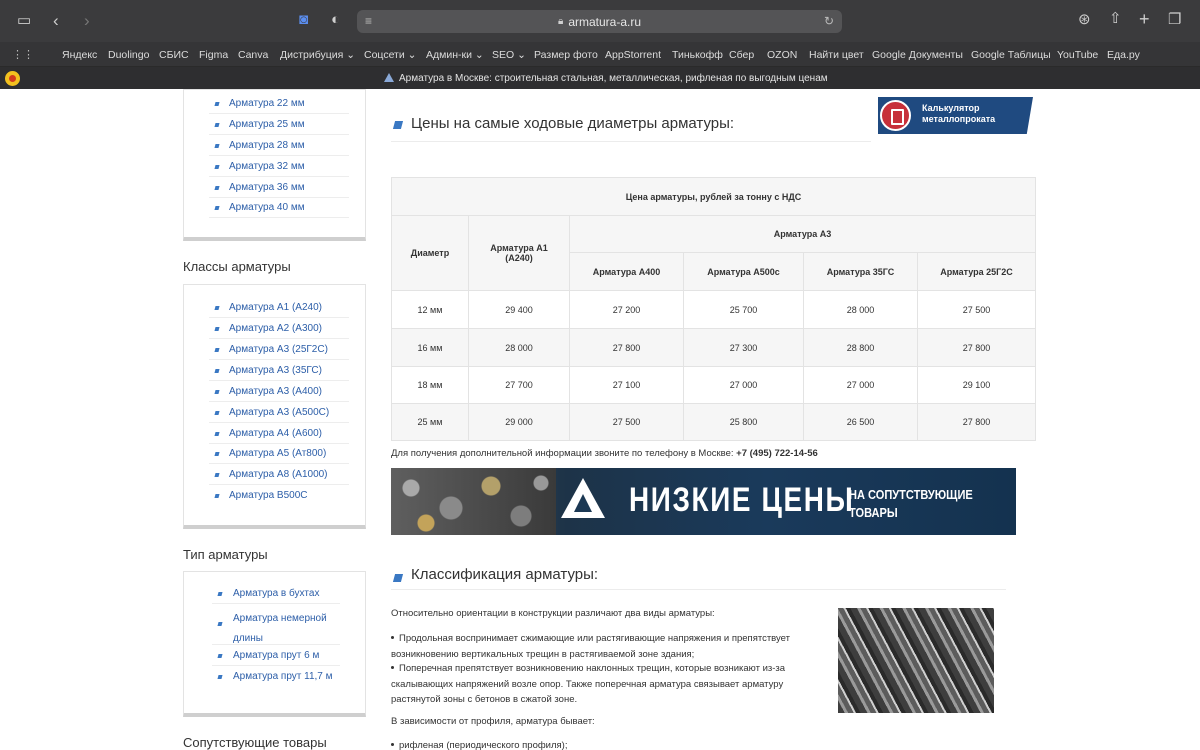 This screenshot has height=750, width=1200. What do you see at coordinates (976, 385) in the screenshot?
I see `cell-price: 29 100` at bounding box center [976, 385].